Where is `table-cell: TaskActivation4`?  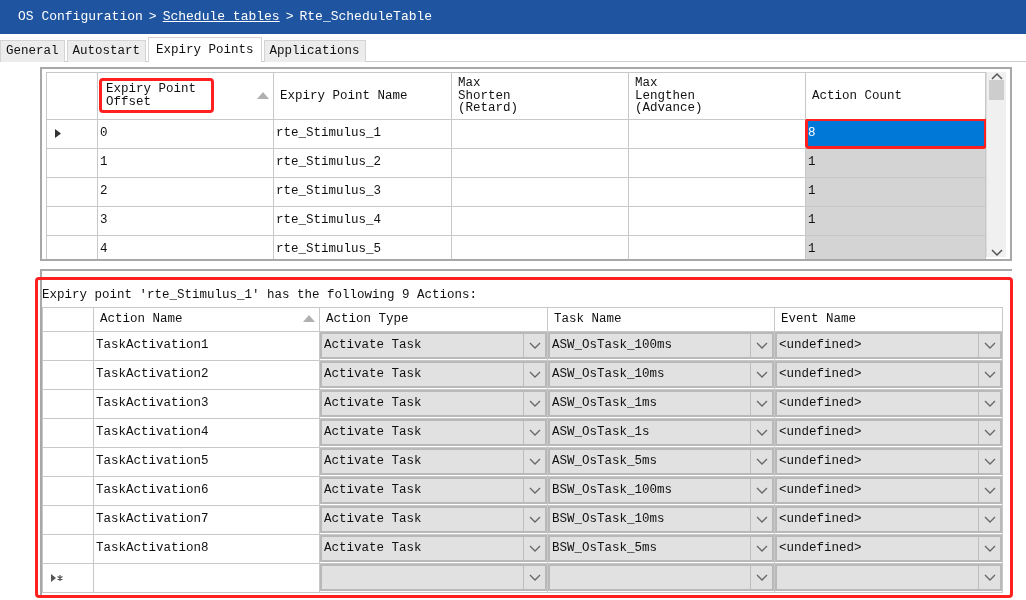 table-cell: TaskActivation4 is located at coordinates (206, 433).